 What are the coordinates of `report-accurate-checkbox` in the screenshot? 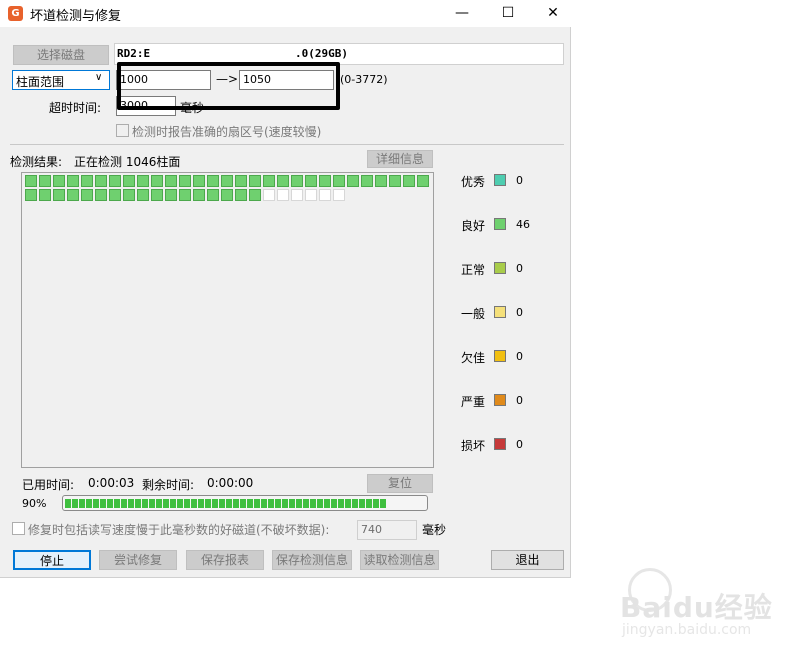 It's located at (122, 130).